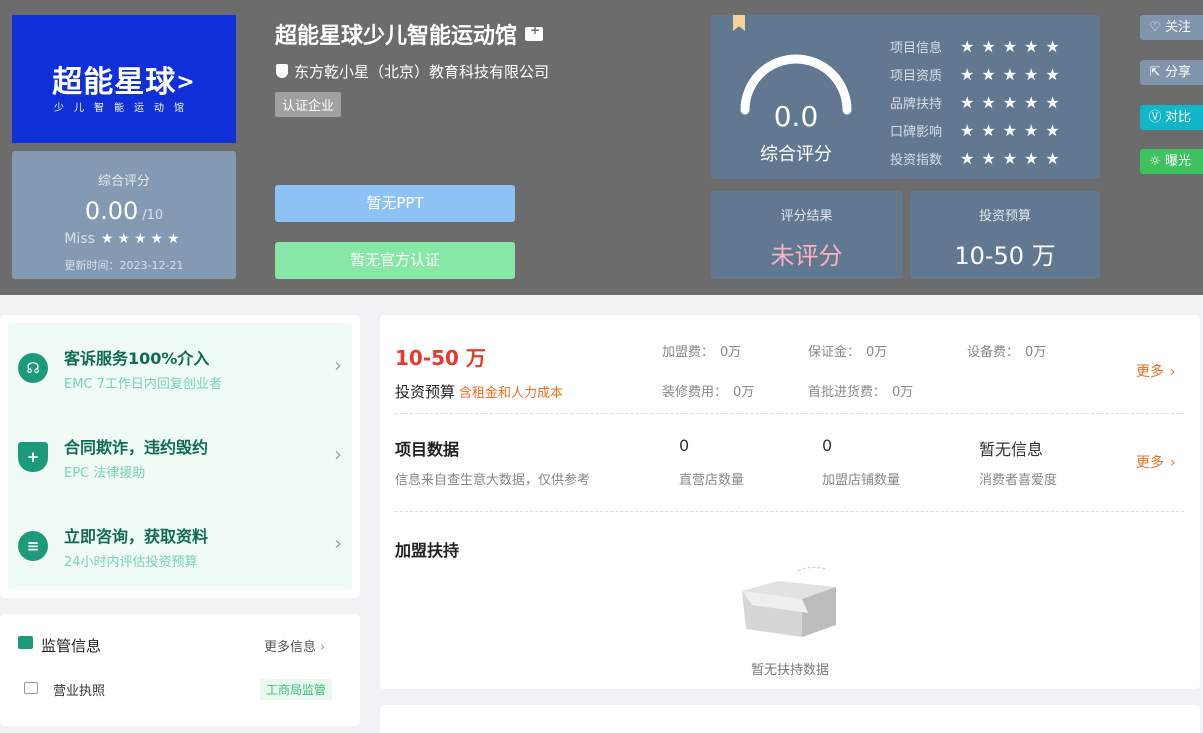  What do you see at coordinates (1171, 27) in the screenshot?
I see `follow-button: ♡ 关注` at bounding box center [1171, 27].